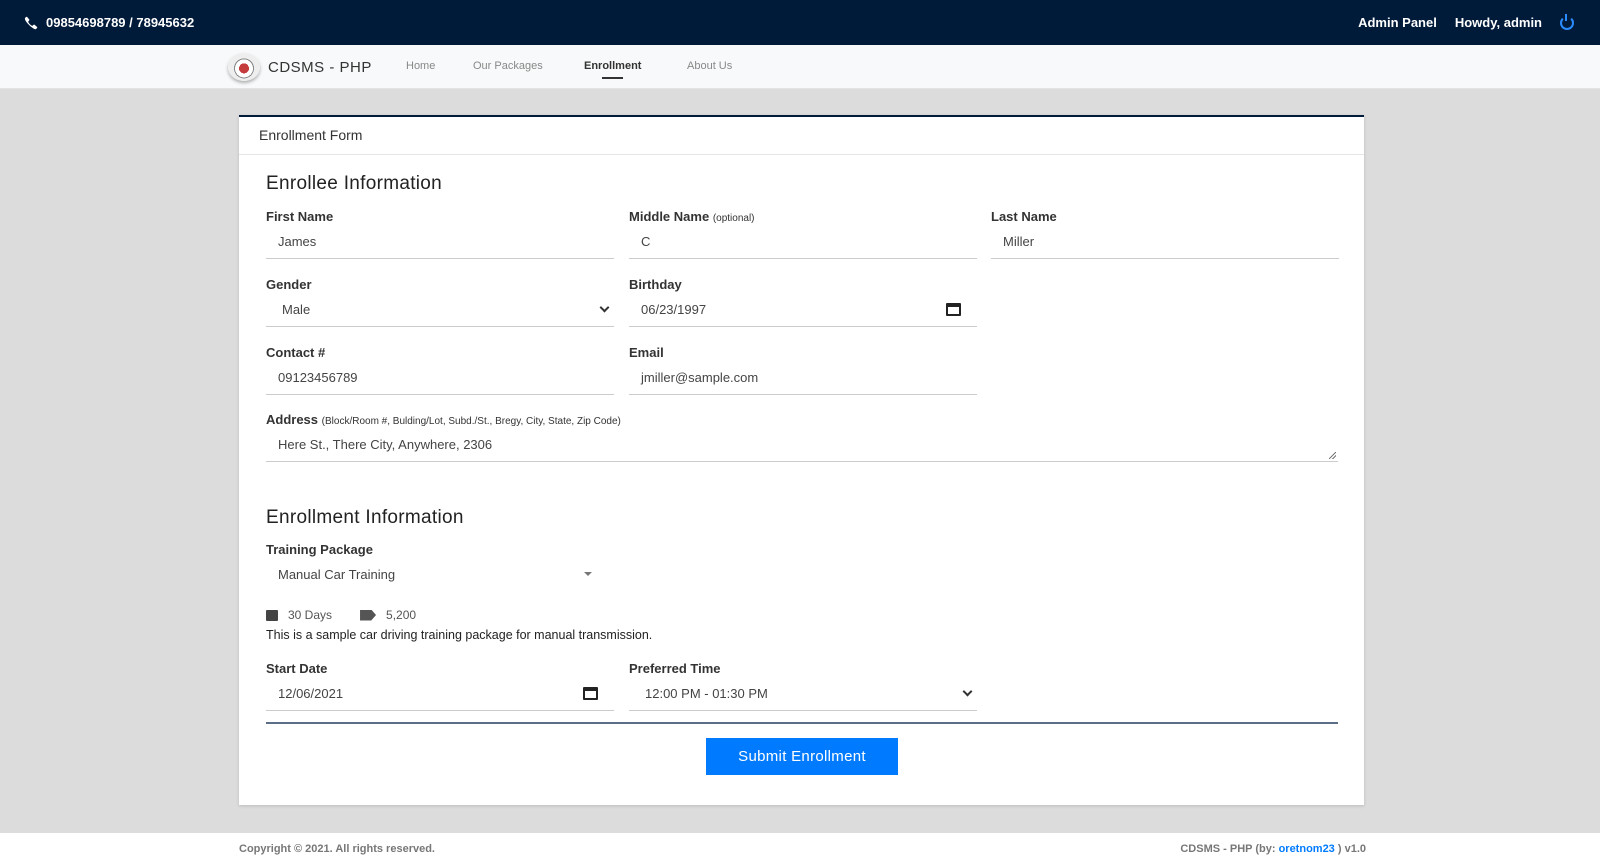 The image size is (1600, 866). Describe the element at coordinates (802, 756) in the screenshot. I see `submit-enrollment-button: Submit Enrollment` at that location.